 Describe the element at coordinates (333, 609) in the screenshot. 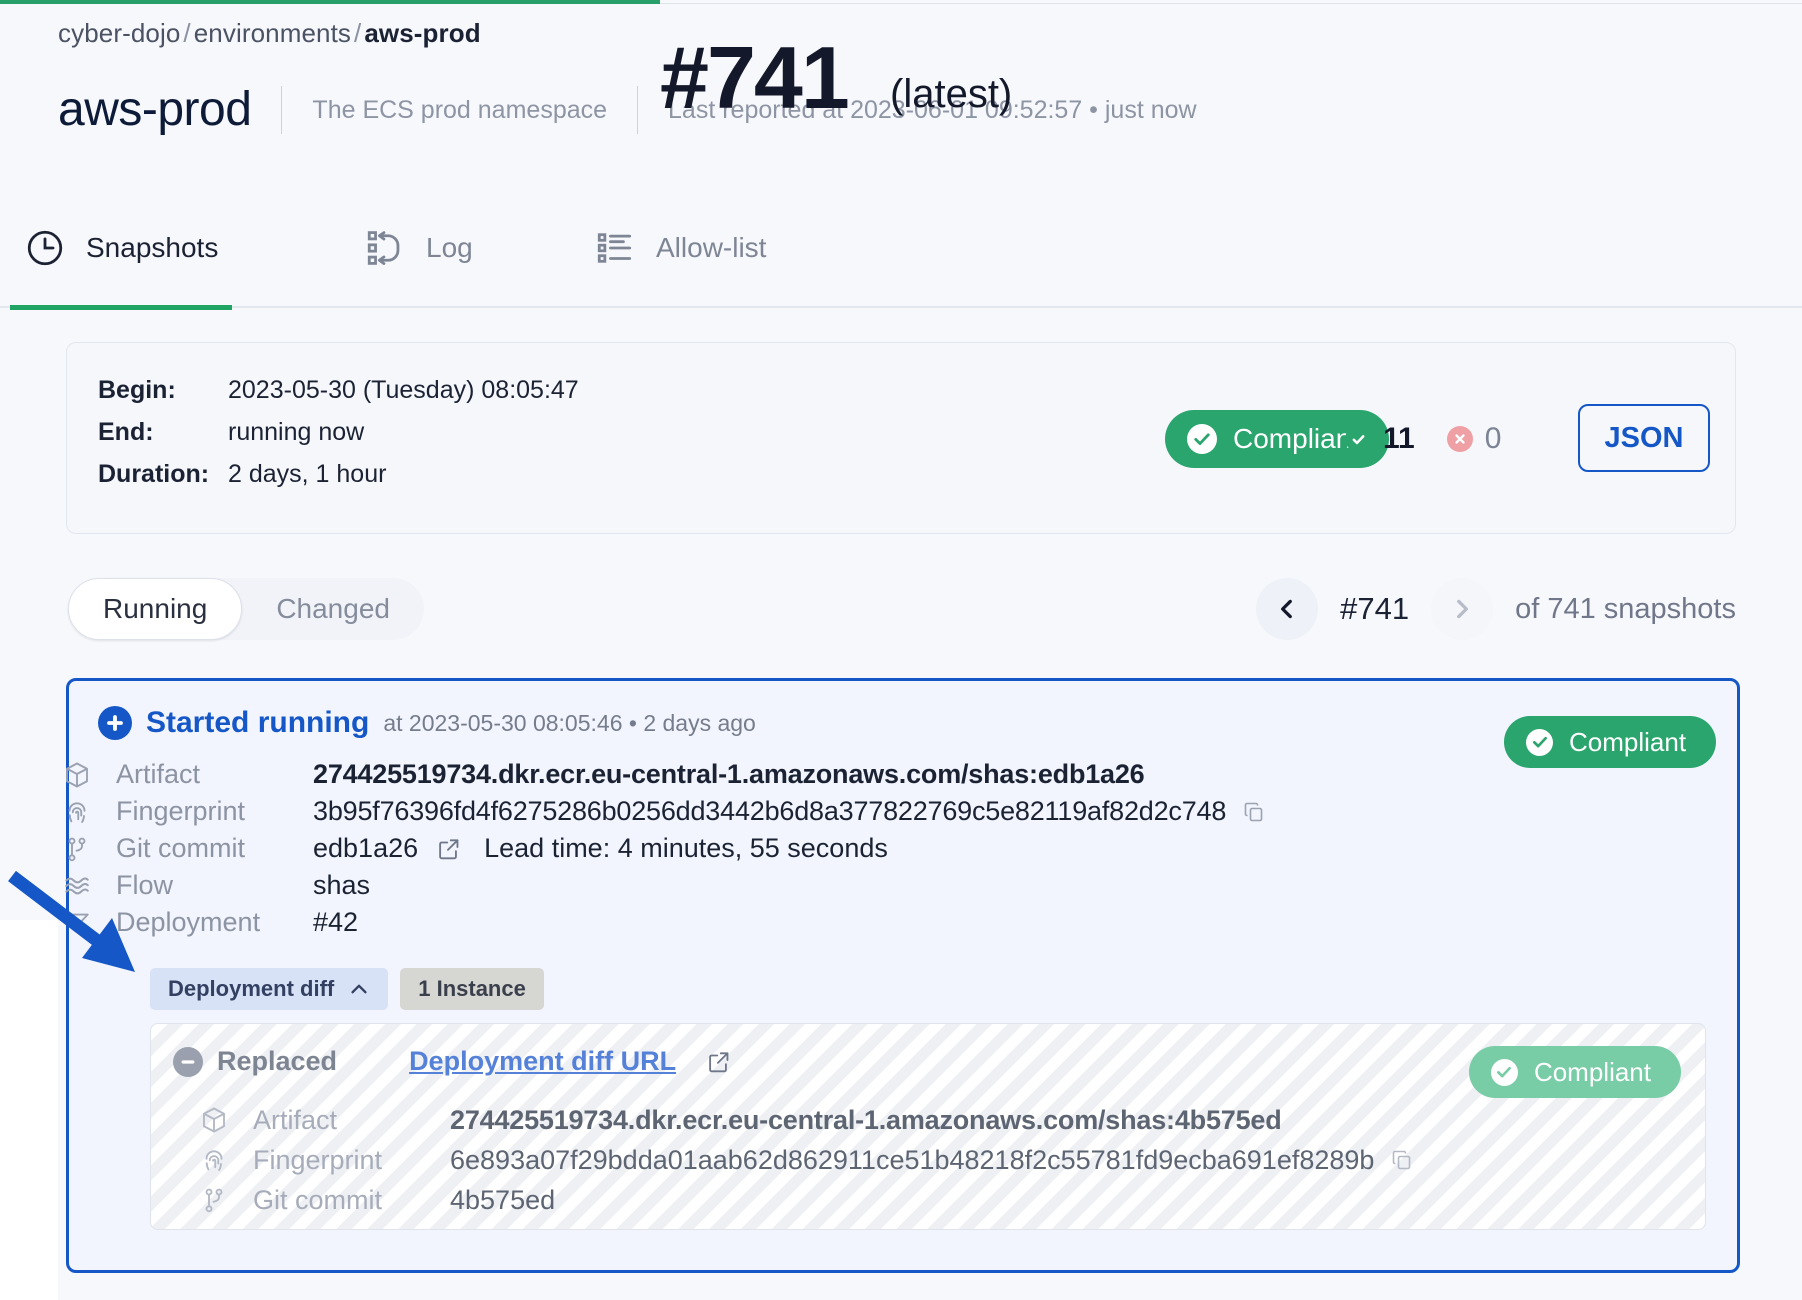

I see `filter-option-changed: Changed` at that location.